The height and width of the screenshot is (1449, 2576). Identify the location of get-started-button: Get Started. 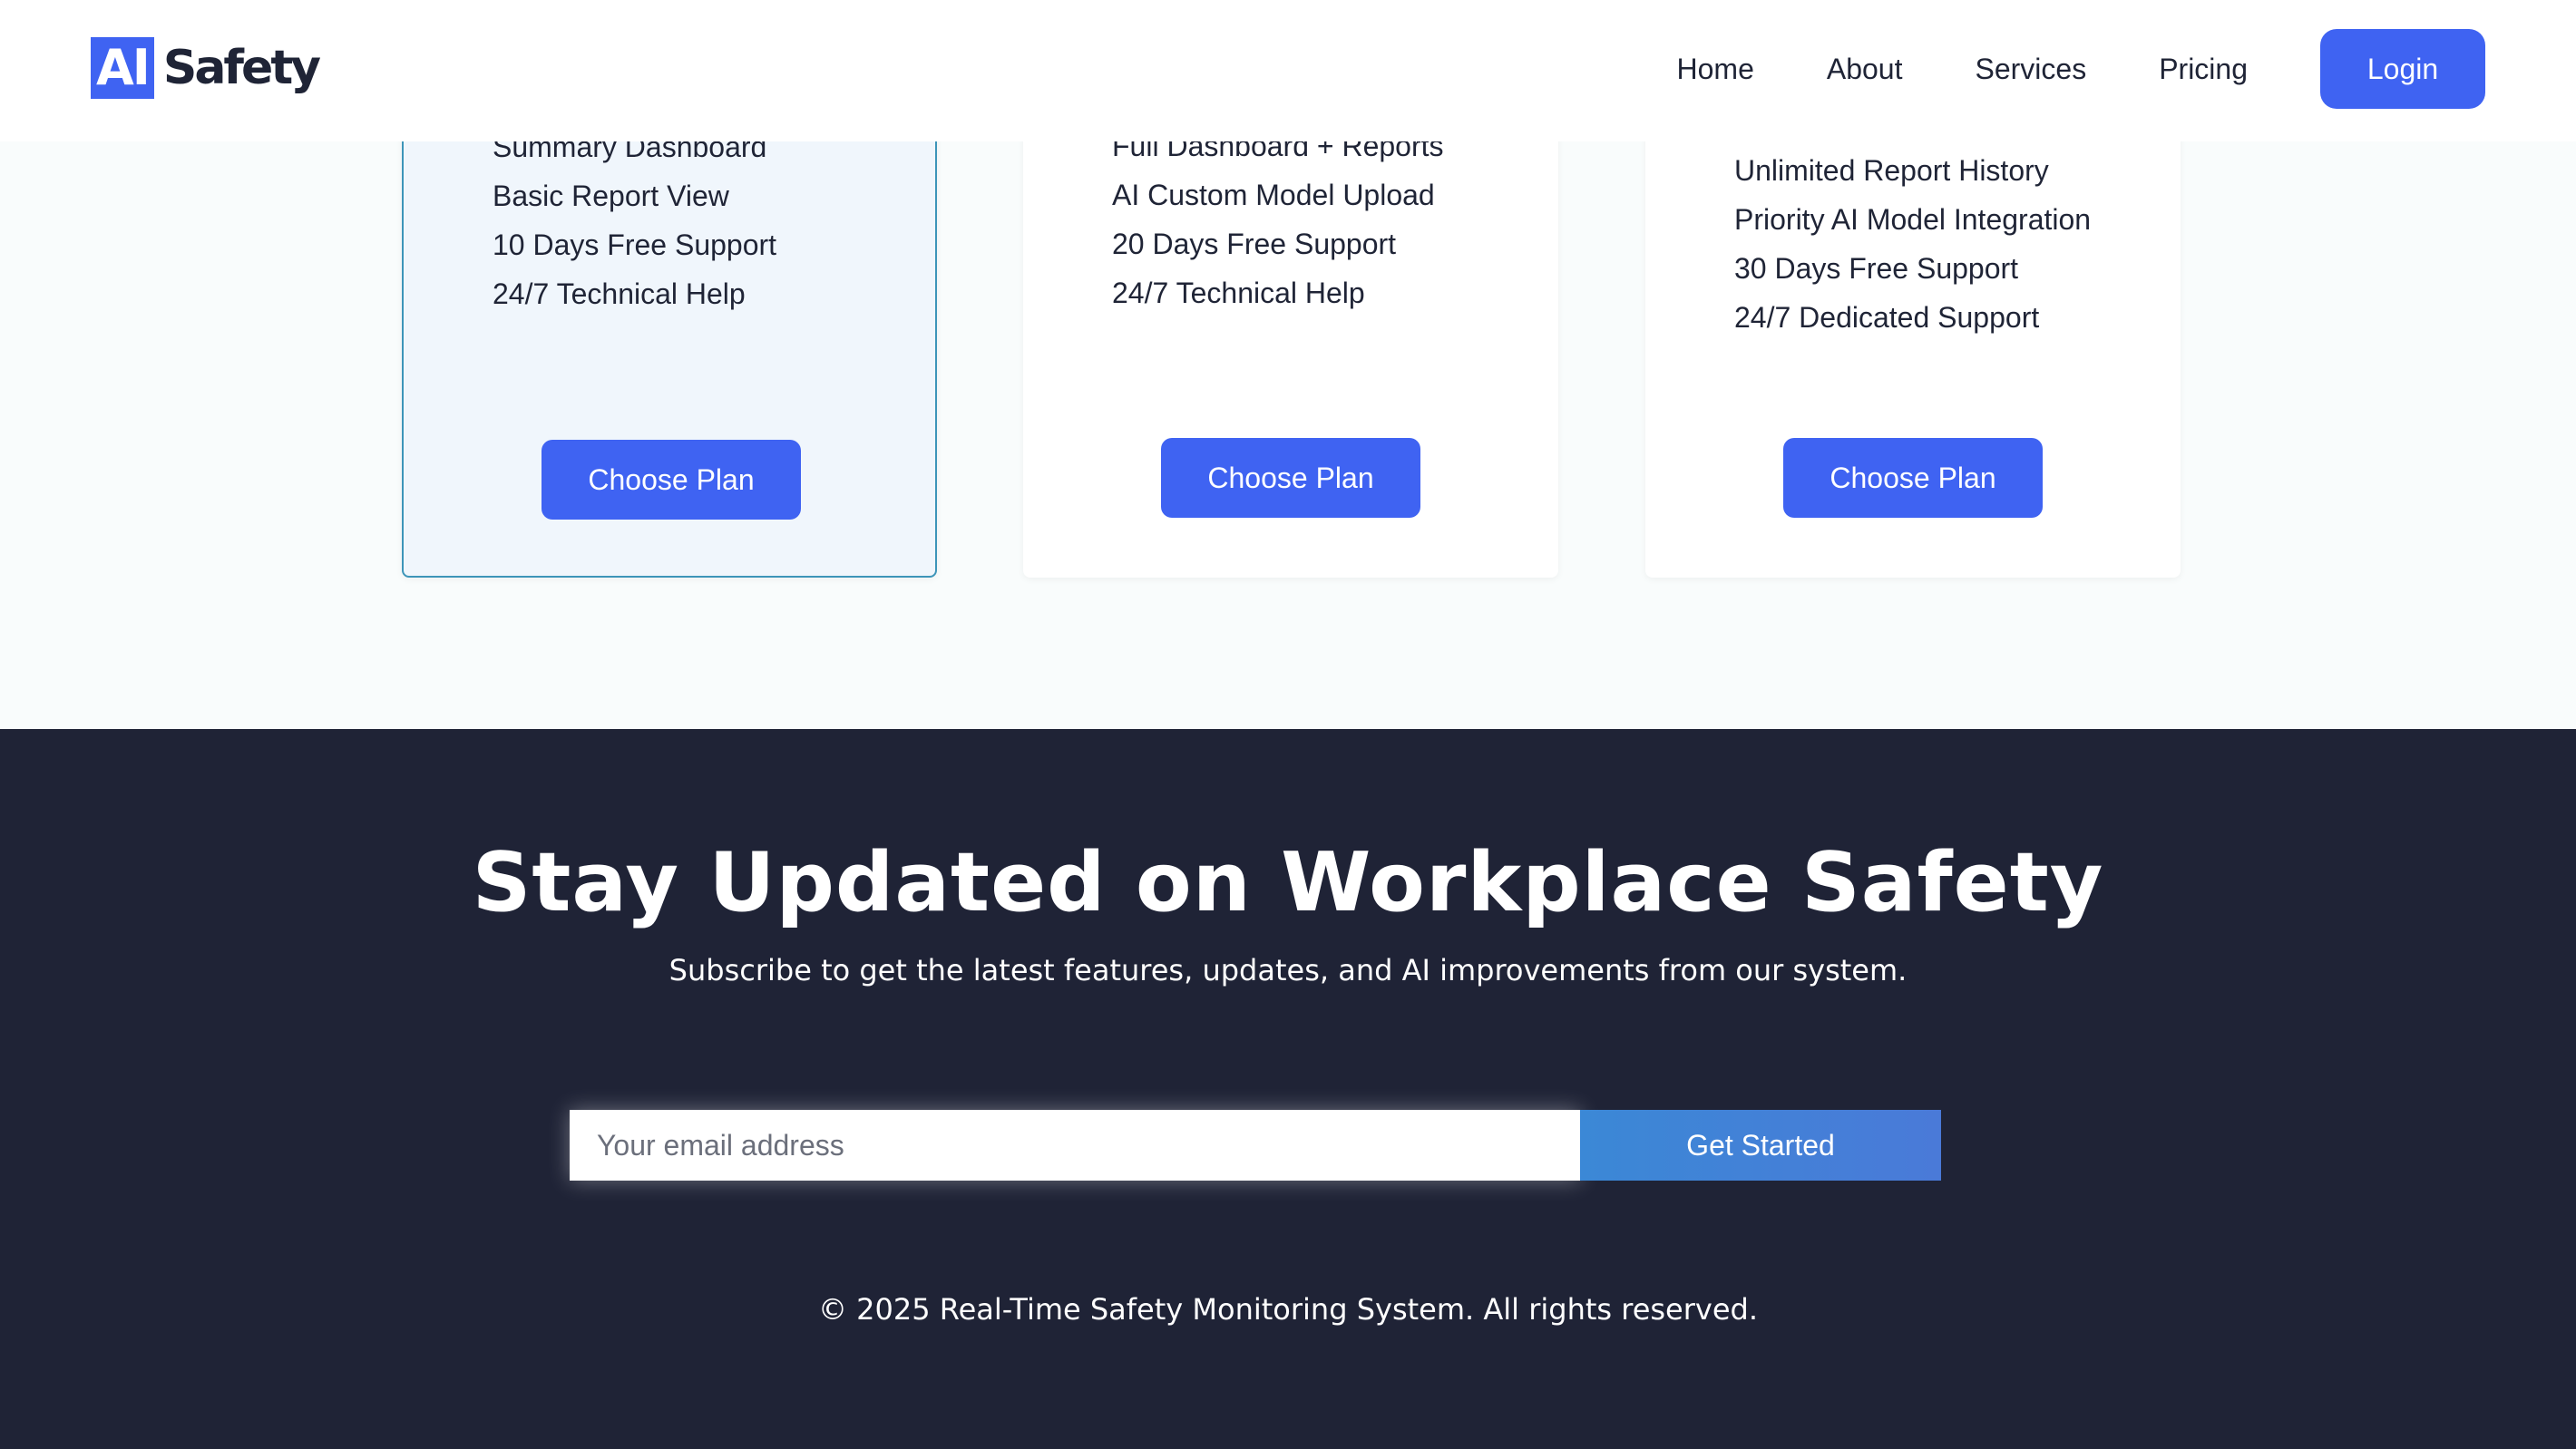
(1760, 1146).